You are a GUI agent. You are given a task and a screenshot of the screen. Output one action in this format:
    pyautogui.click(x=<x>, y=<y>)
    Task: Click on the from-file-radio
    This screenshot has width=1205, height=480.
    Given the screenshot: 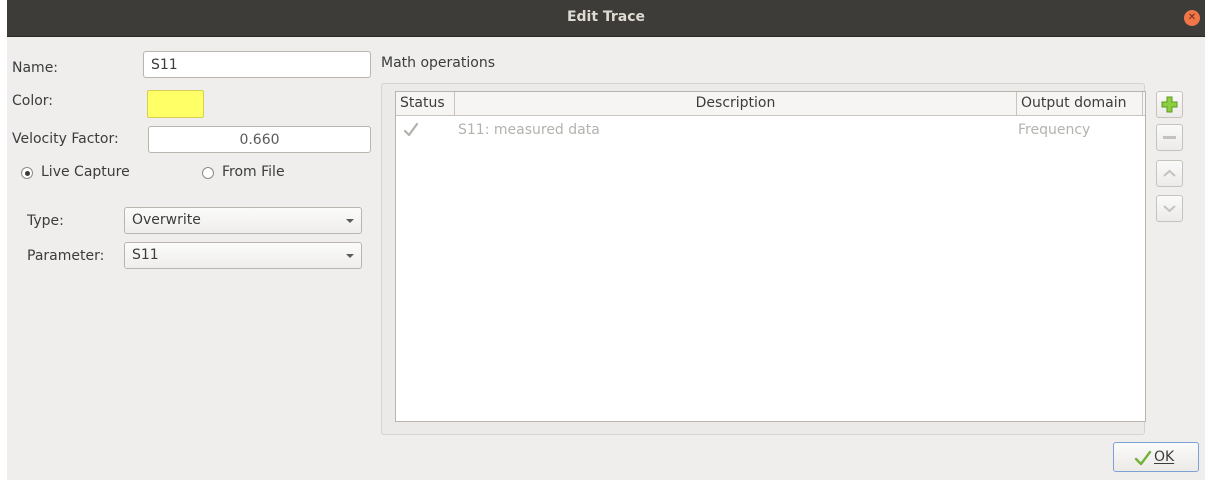 What is the action you would take?
    pyautogui.click(x=208, y=173)
    